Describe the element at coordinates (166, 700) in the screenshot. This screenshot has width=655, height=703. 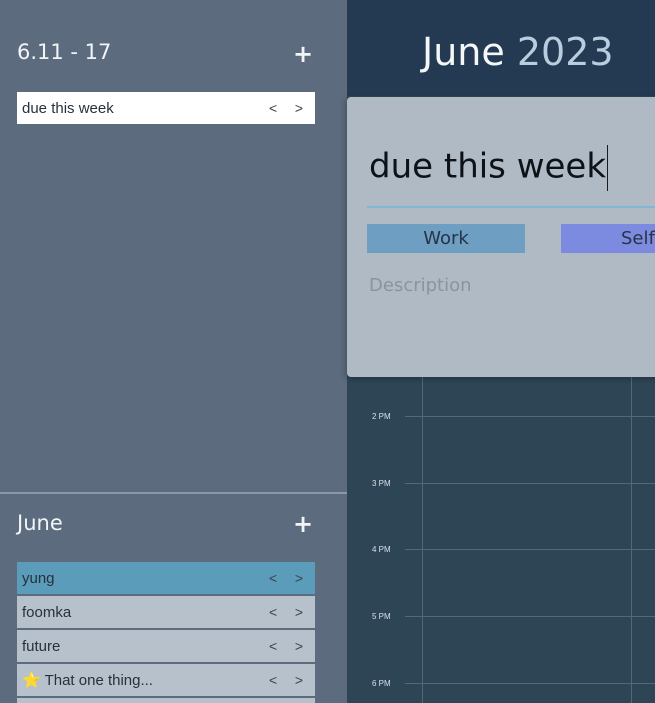
I see `list-item` at that location.